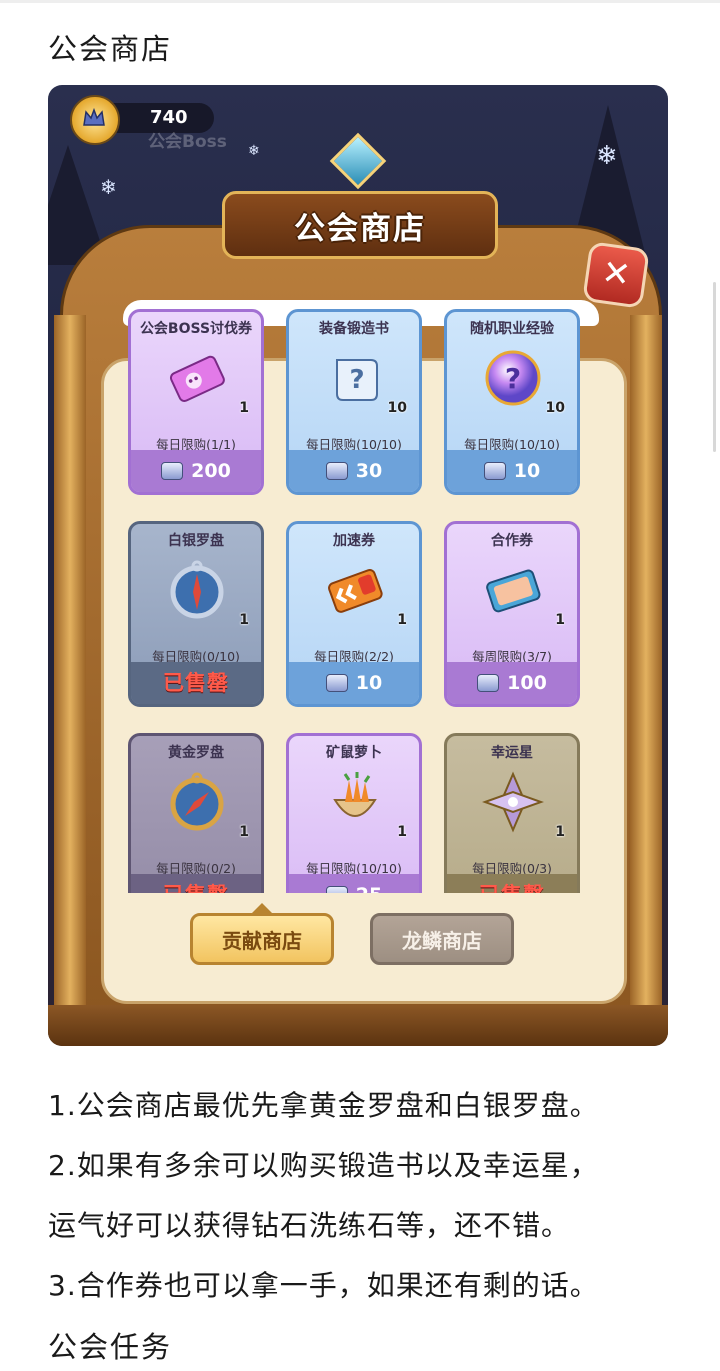 This screenshot has width=720, height=1371. What do you see at coordinates (354, 329) in the screenshot?
I see `item-name: 装备锻造书` at bounding box center [354, 329].